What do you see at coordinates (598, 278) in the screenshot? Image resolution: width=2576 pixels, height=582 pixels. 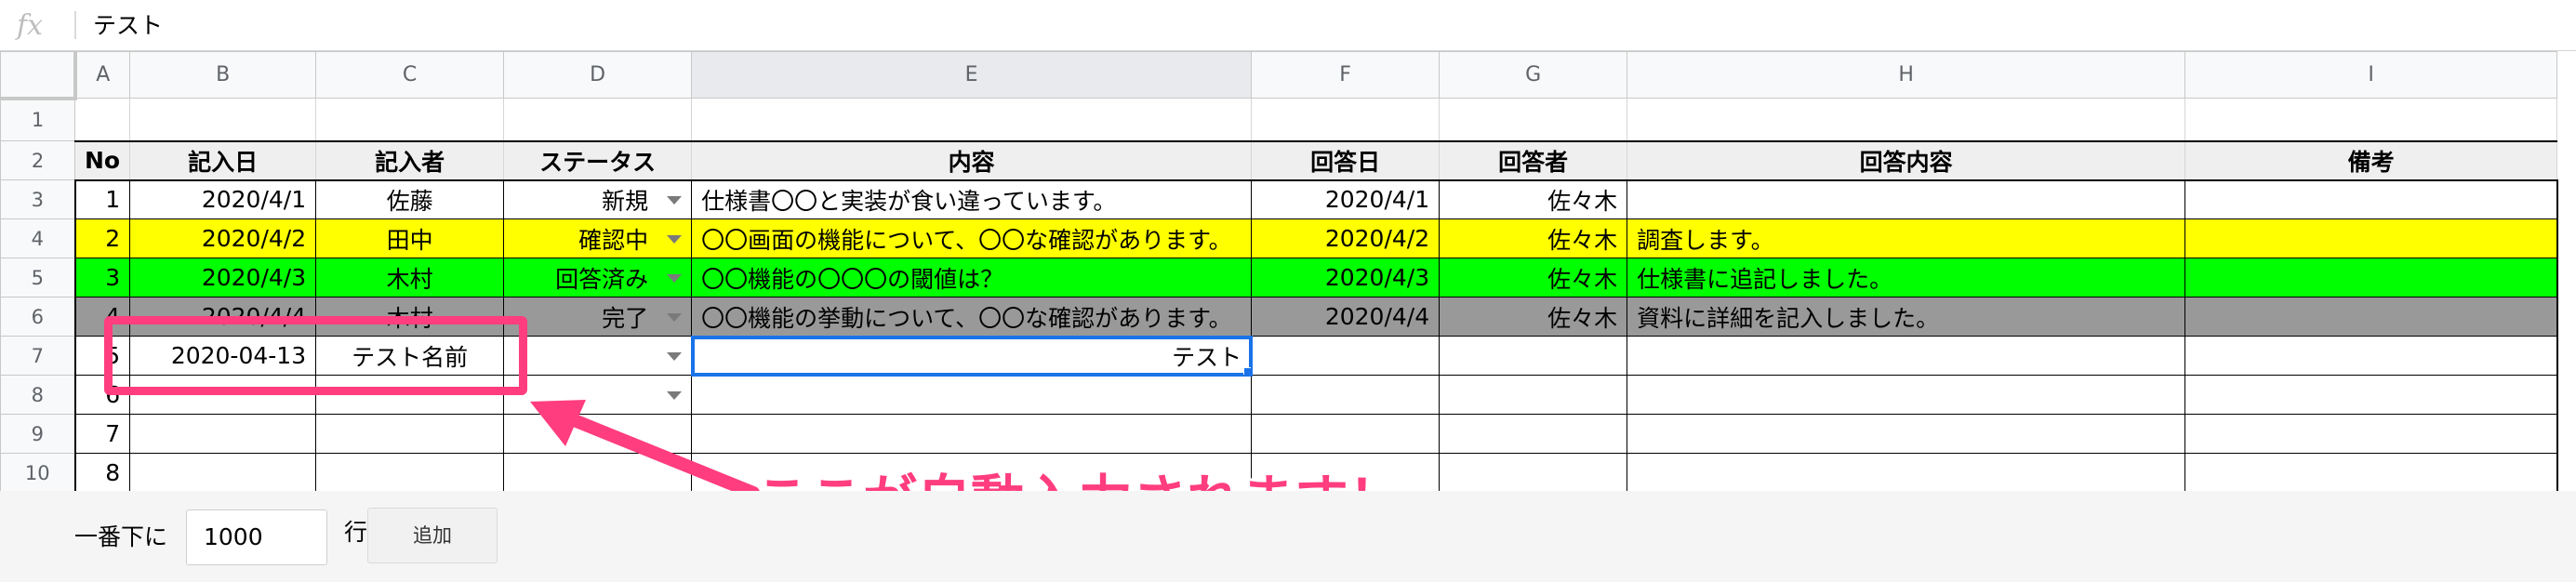 I see `cell-status: 回答済み` at bounding box center [598, 278].